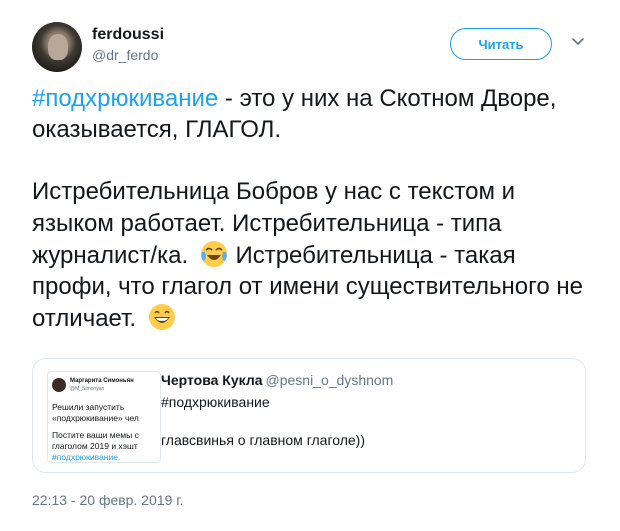 The height and width of the screenshot is (531, 620). What do you see at coordinates (501, 44) in the screenshot?
I see `follow-button: Читать` at bounding box center [501, 44].